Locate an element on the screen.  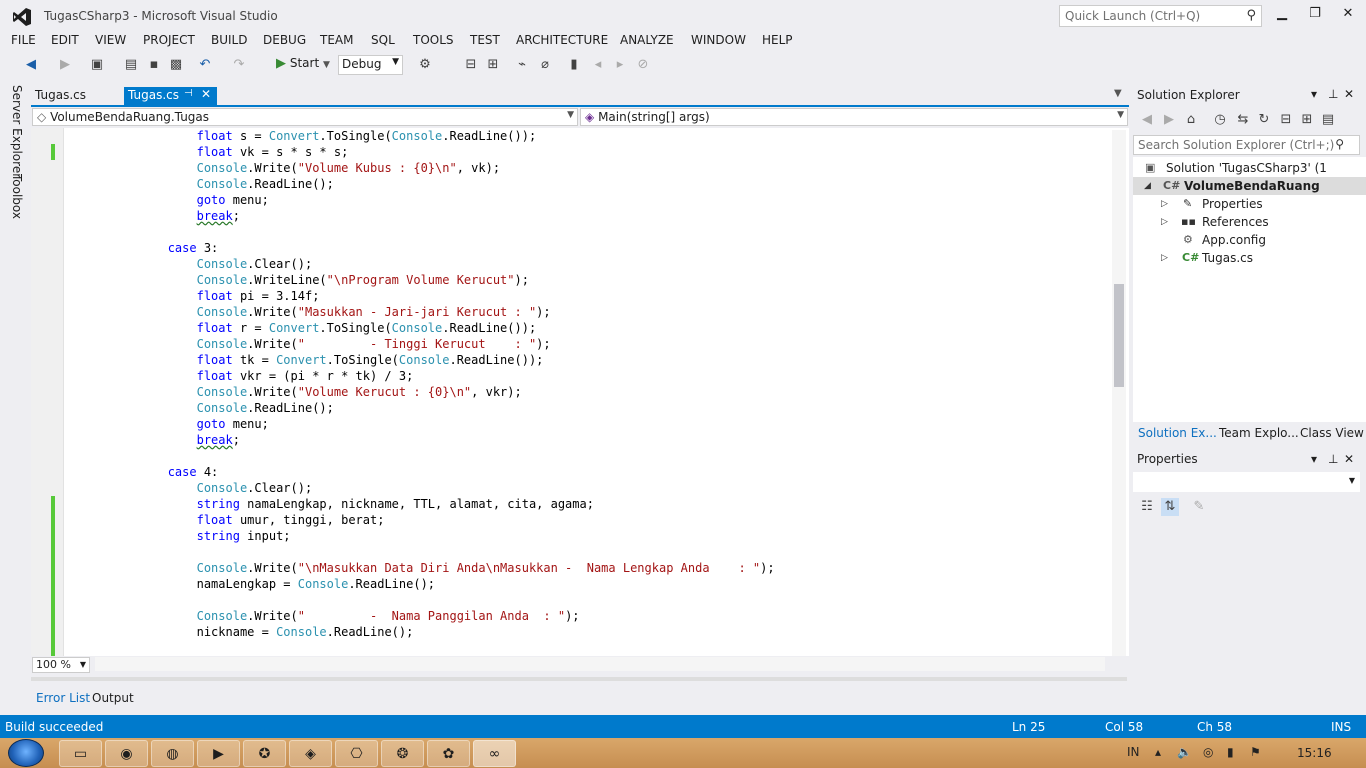
save-all-icon: ▩ is located at coordinates (176, 65).